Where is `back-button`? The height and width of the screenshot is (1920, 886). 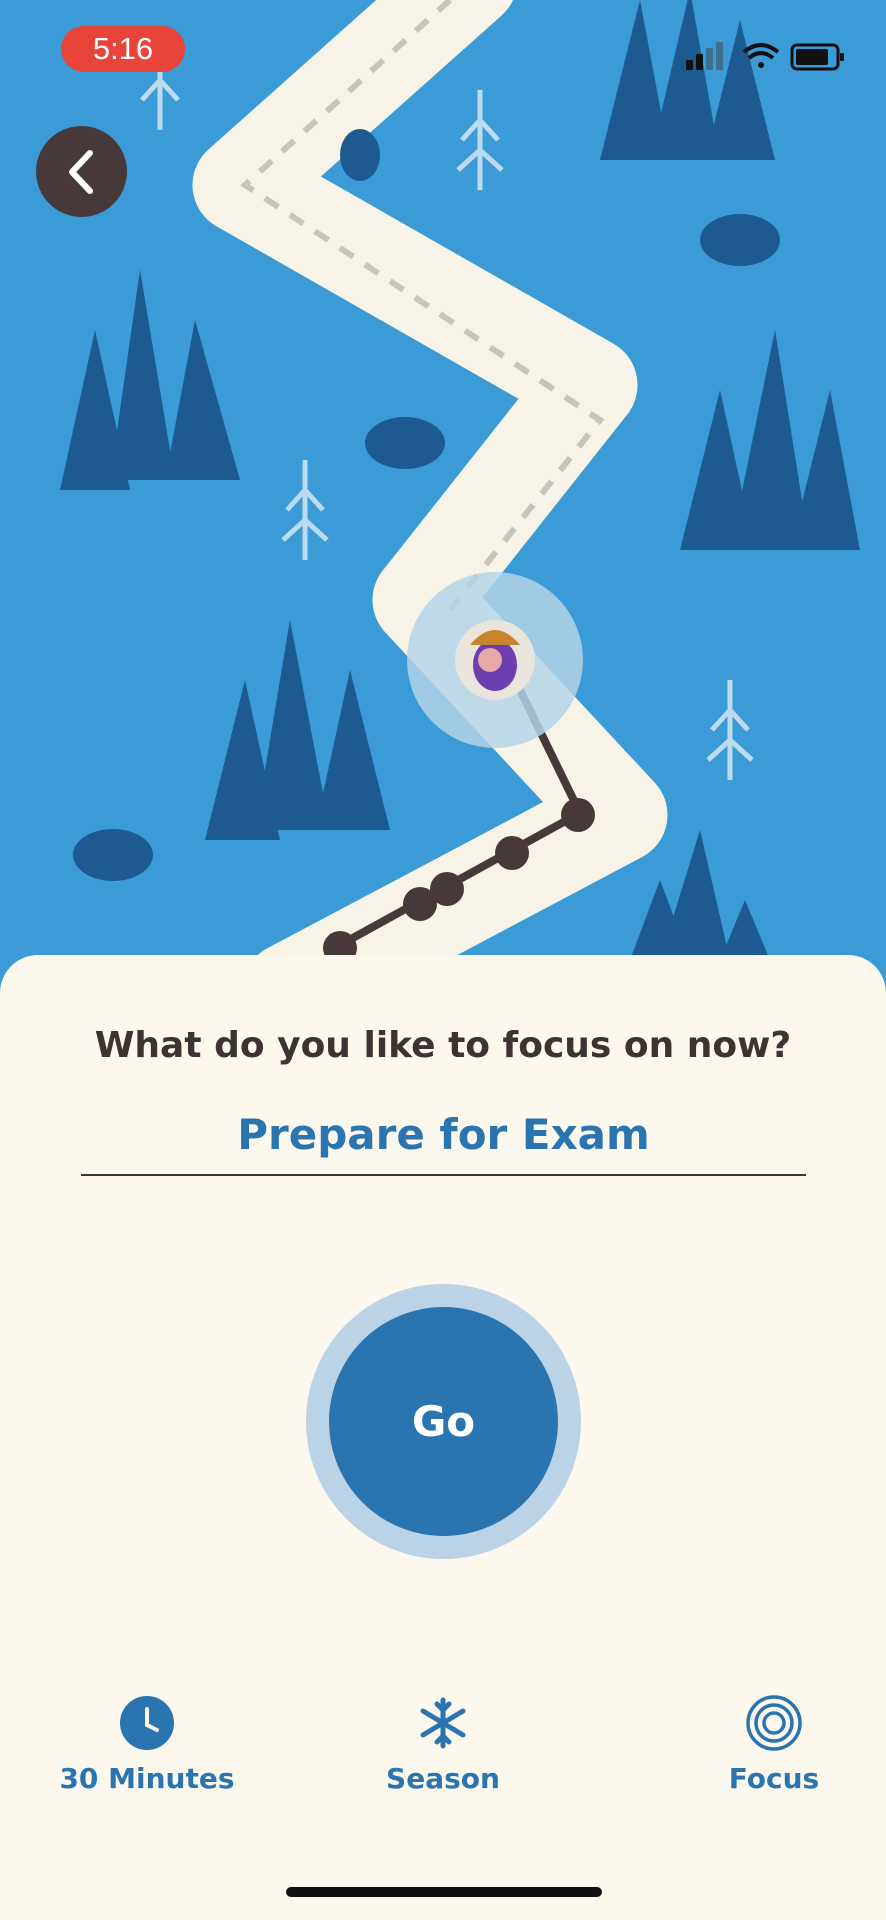
back-button is located at coordinates (81, 171).